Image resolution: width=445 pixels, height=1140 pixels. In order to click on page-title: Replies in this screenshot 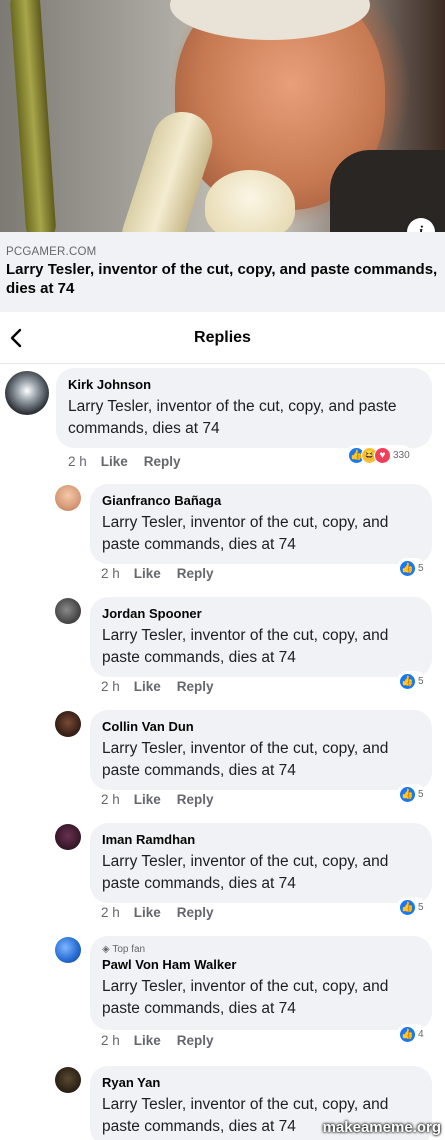, I will do `click(222, 337)`.